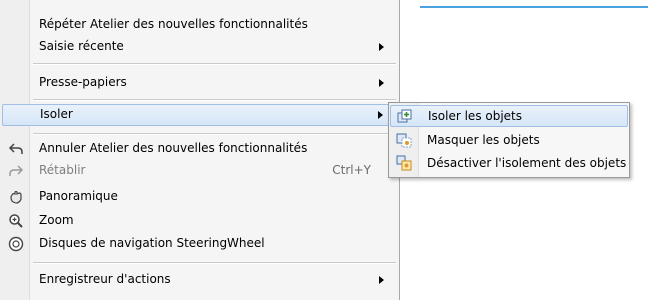 The width and height of the screenshot is (648, 300). I want to click on menu-item-label: Isoler, so click(56, 114).